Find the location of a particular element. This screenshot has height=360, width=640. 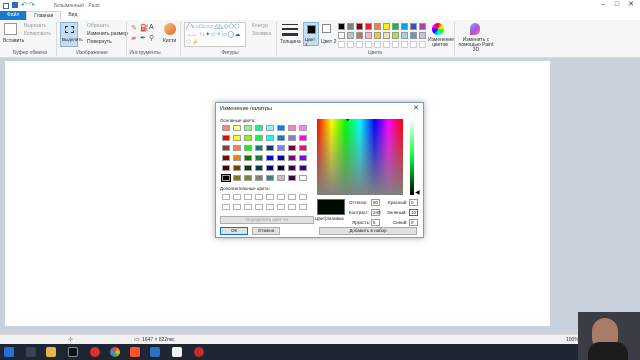

app-icon is located at coordinates (155, 352).